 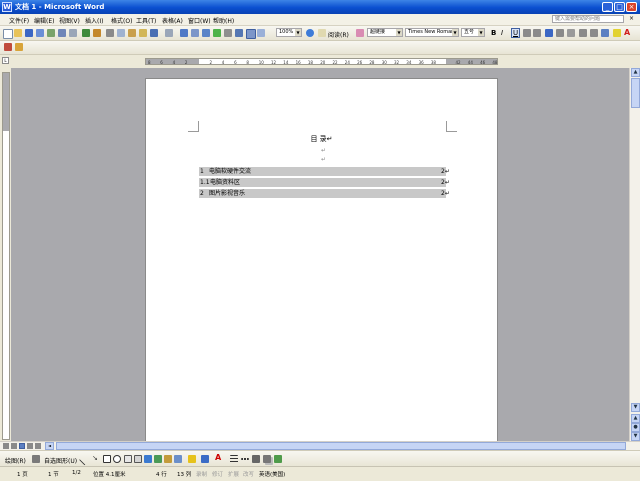 What do you see at coordinates (493, 33) in the screenshot?
I see `bold-button: B` at bounding box center [493, 33].